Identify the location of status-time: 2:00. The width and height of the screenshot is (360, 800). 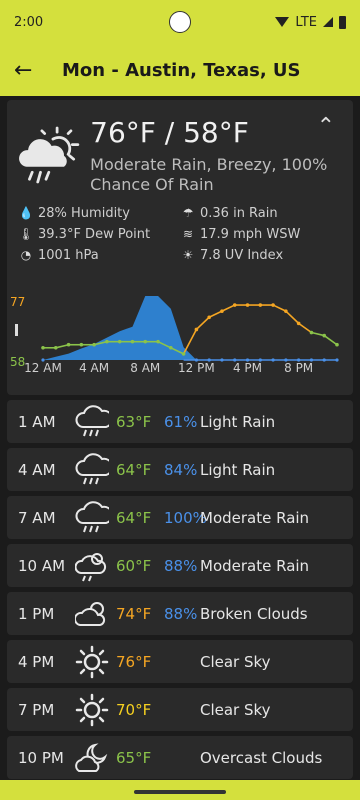
(29, 22).